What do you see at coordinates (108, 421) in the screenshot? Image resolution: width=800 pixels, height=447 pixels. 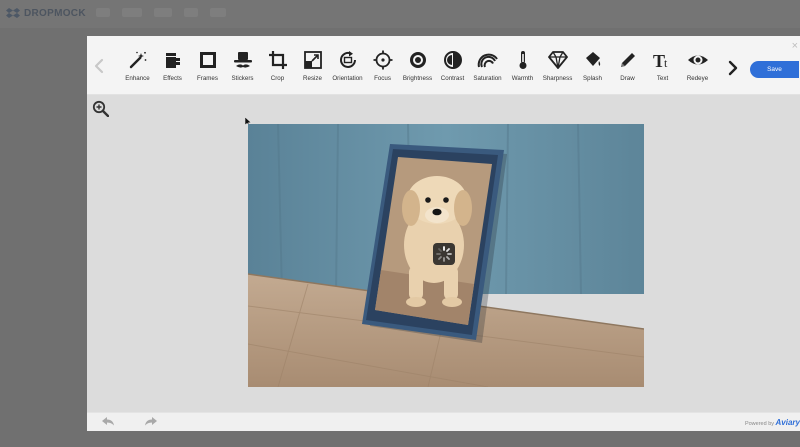 I see `undo-icon` at bounding box center [108, 421].